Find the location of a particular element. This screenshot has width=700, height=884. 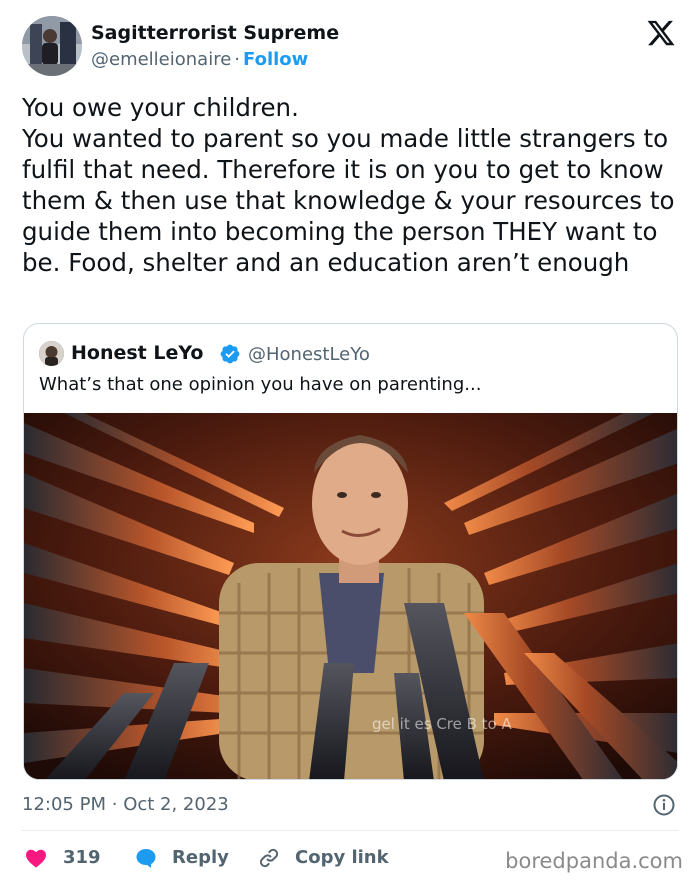

tweet-date: Oct 2, 2023 is located at coordinates (176, 804).